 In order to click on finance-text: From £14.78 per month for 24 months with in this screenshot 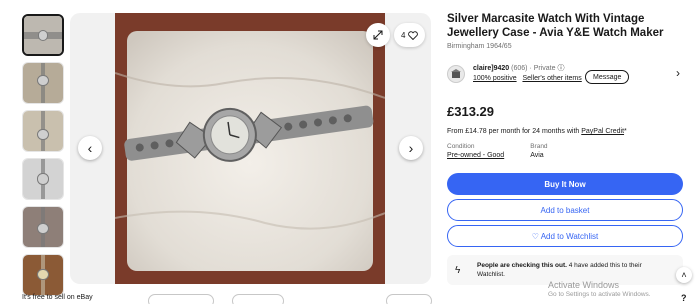, I will do `click(513, 131)`.